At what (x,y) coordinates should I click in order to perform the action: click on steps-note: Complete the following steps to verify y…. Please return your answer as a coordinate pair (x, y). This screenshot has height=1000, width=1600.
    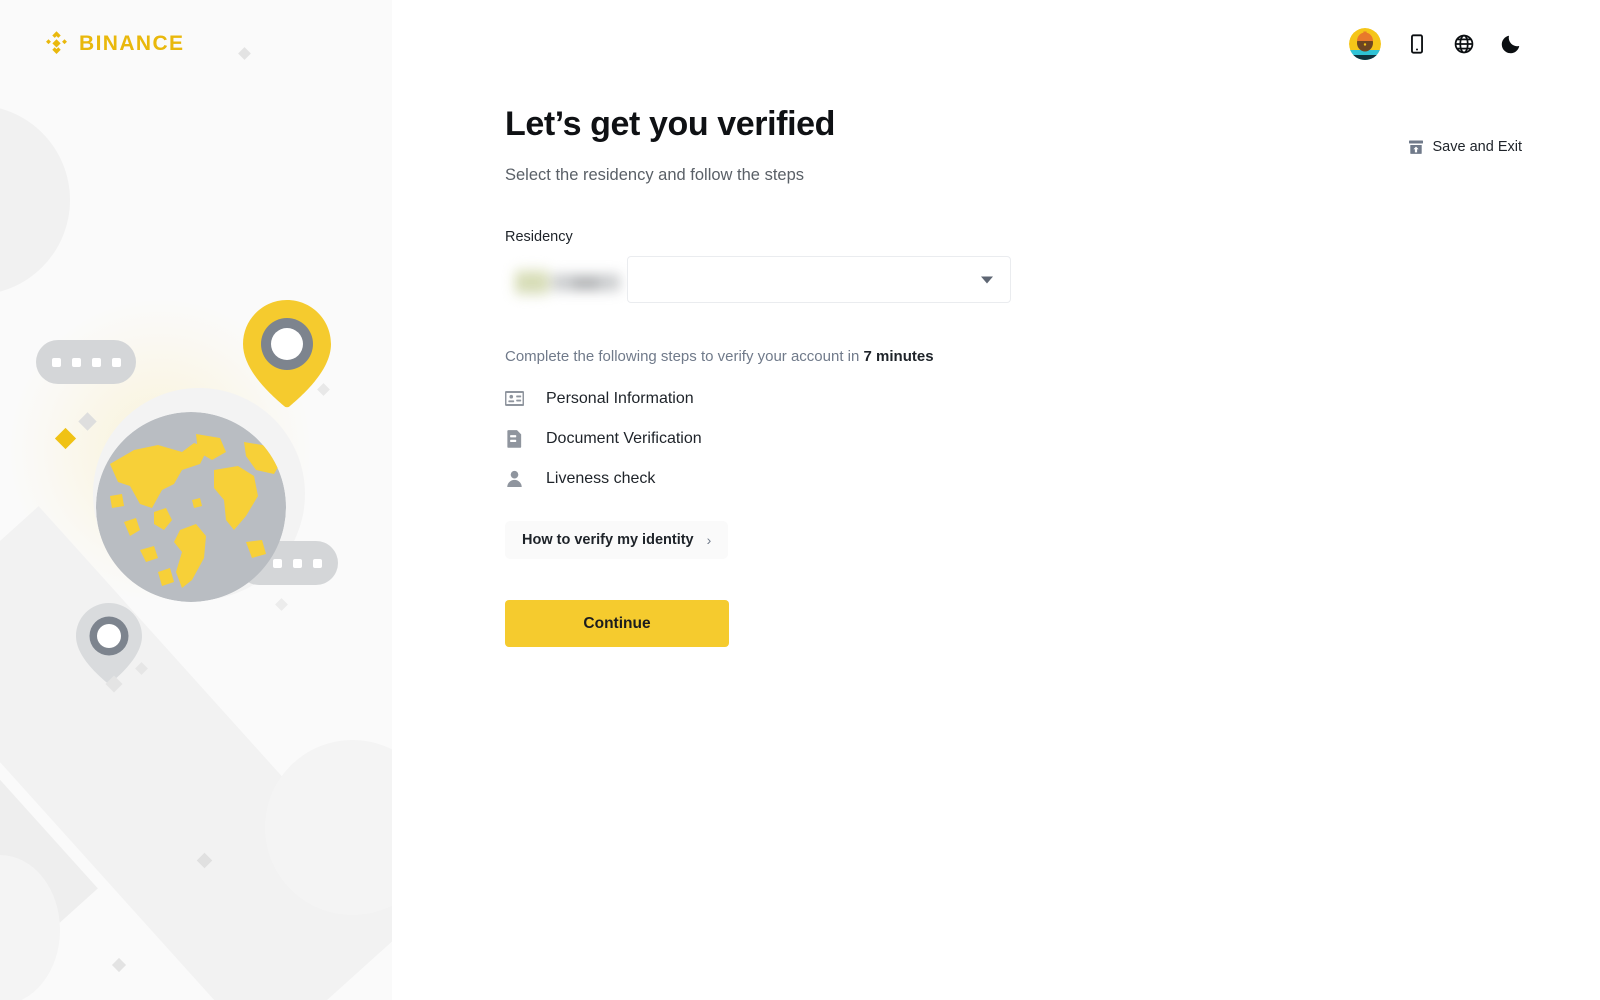
    Looking at the image, I should click on (815, 356).